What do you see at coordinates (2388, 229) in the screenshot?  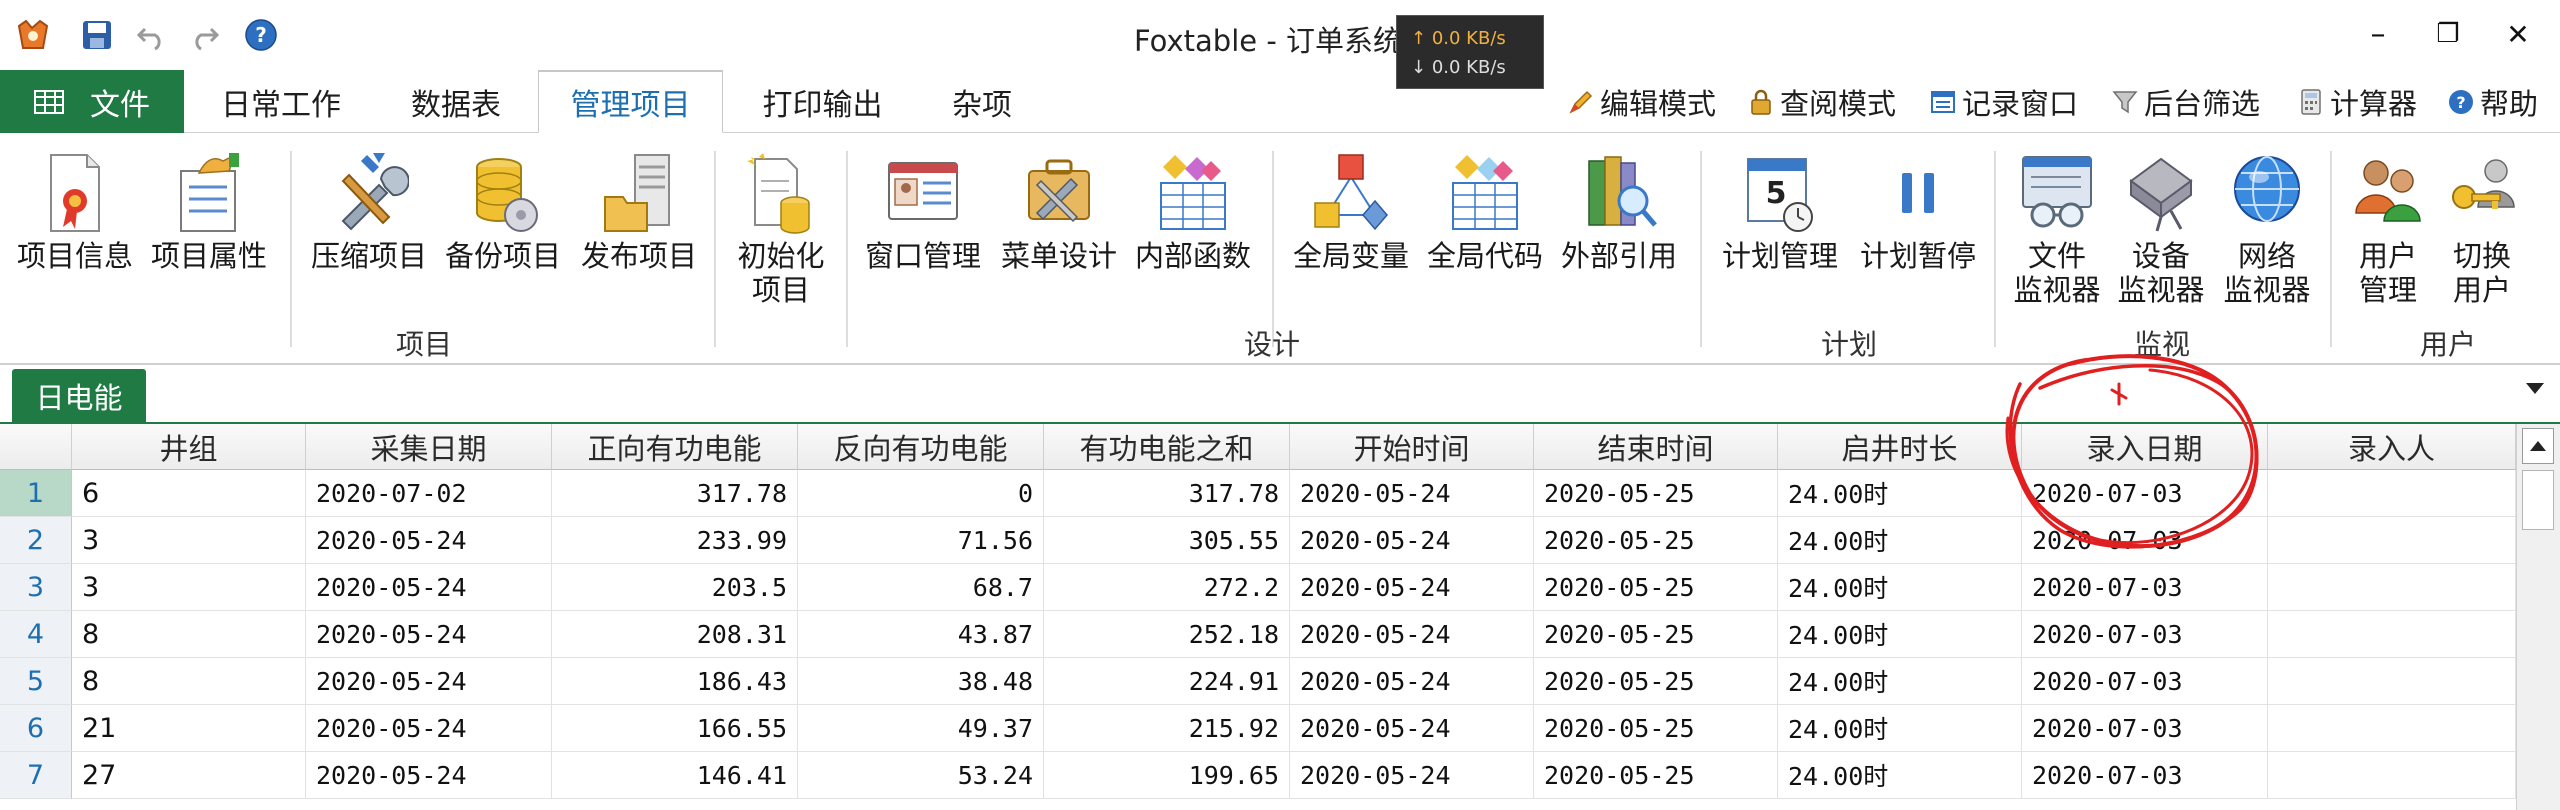 I see `user-management-button: 用户 管理` at bounding box center [2388, 229].